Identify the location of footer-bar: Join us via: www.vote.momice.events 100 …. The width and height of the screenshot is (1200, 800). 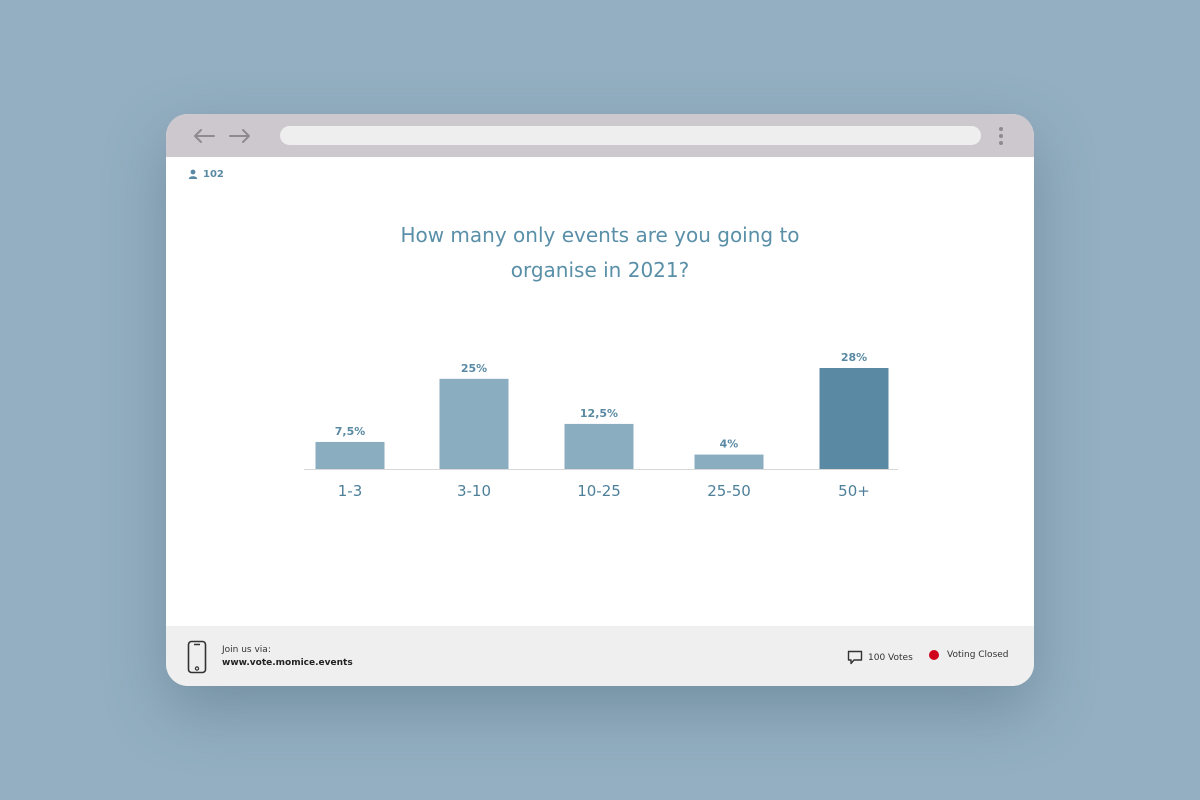
(600, 656).